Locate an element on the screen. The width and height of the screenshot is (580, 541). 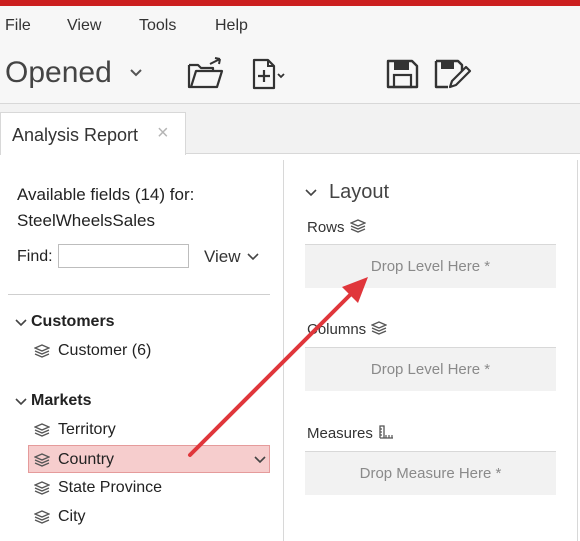
menu-bar: File View Tools Help is located at coordinates (290, 26).